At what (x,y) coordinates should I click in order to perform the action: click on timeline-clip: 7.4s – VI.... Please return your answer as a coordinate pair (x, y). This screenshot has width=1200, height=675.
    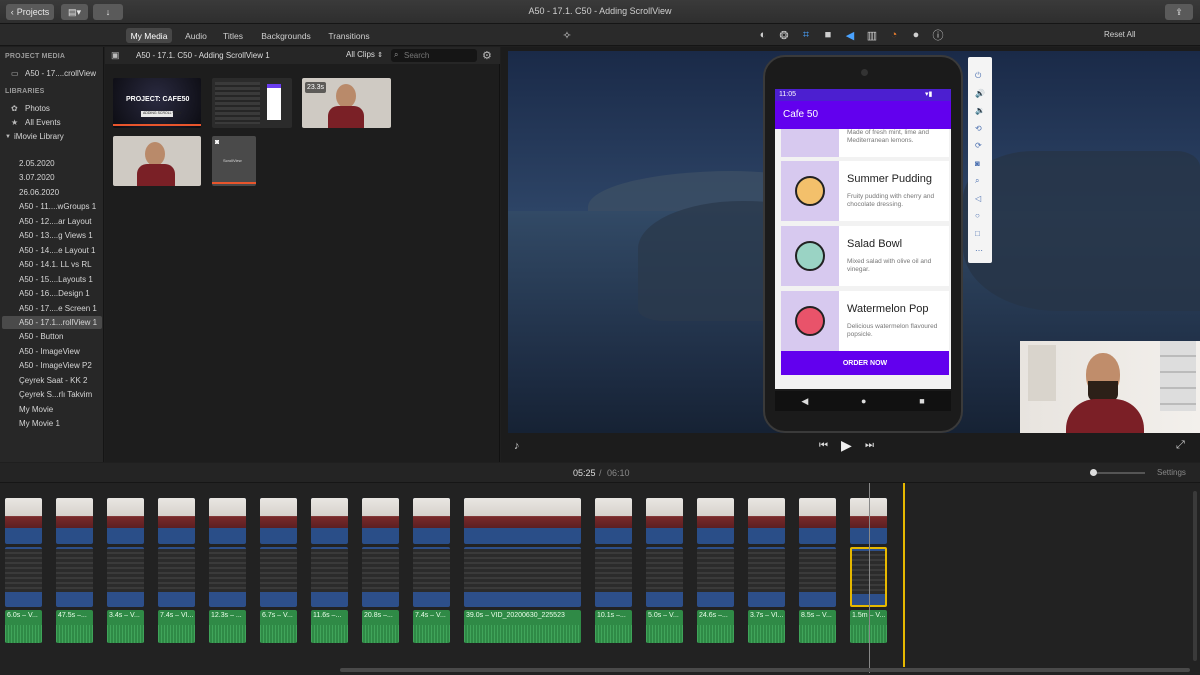
    Looking at the image, I should click on (176, 572).